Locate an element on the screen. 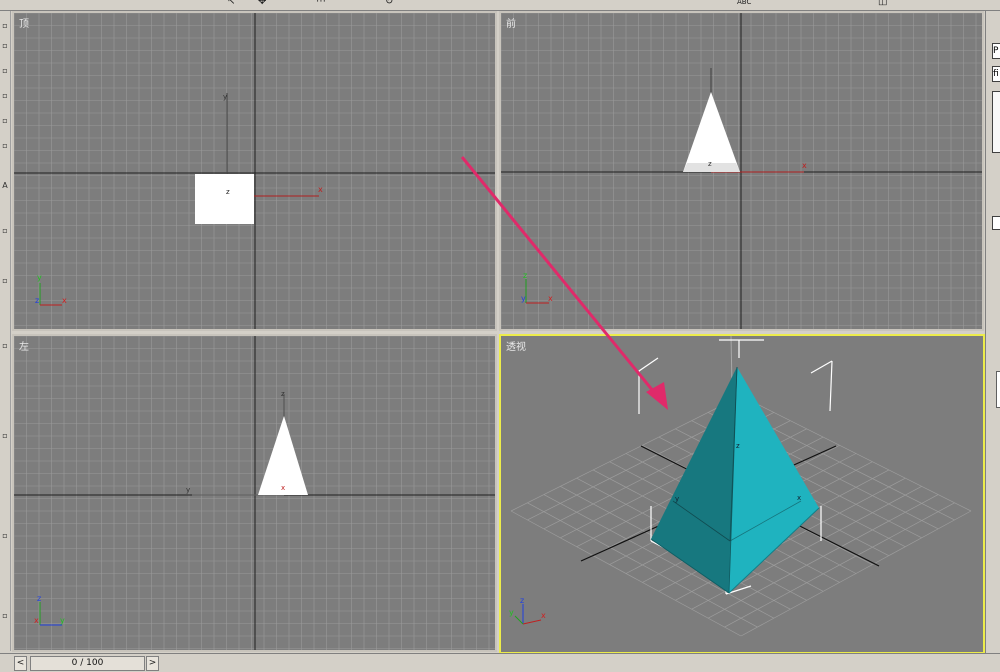  select-tool-icon: ↖ is located at coordinates (231, 4).